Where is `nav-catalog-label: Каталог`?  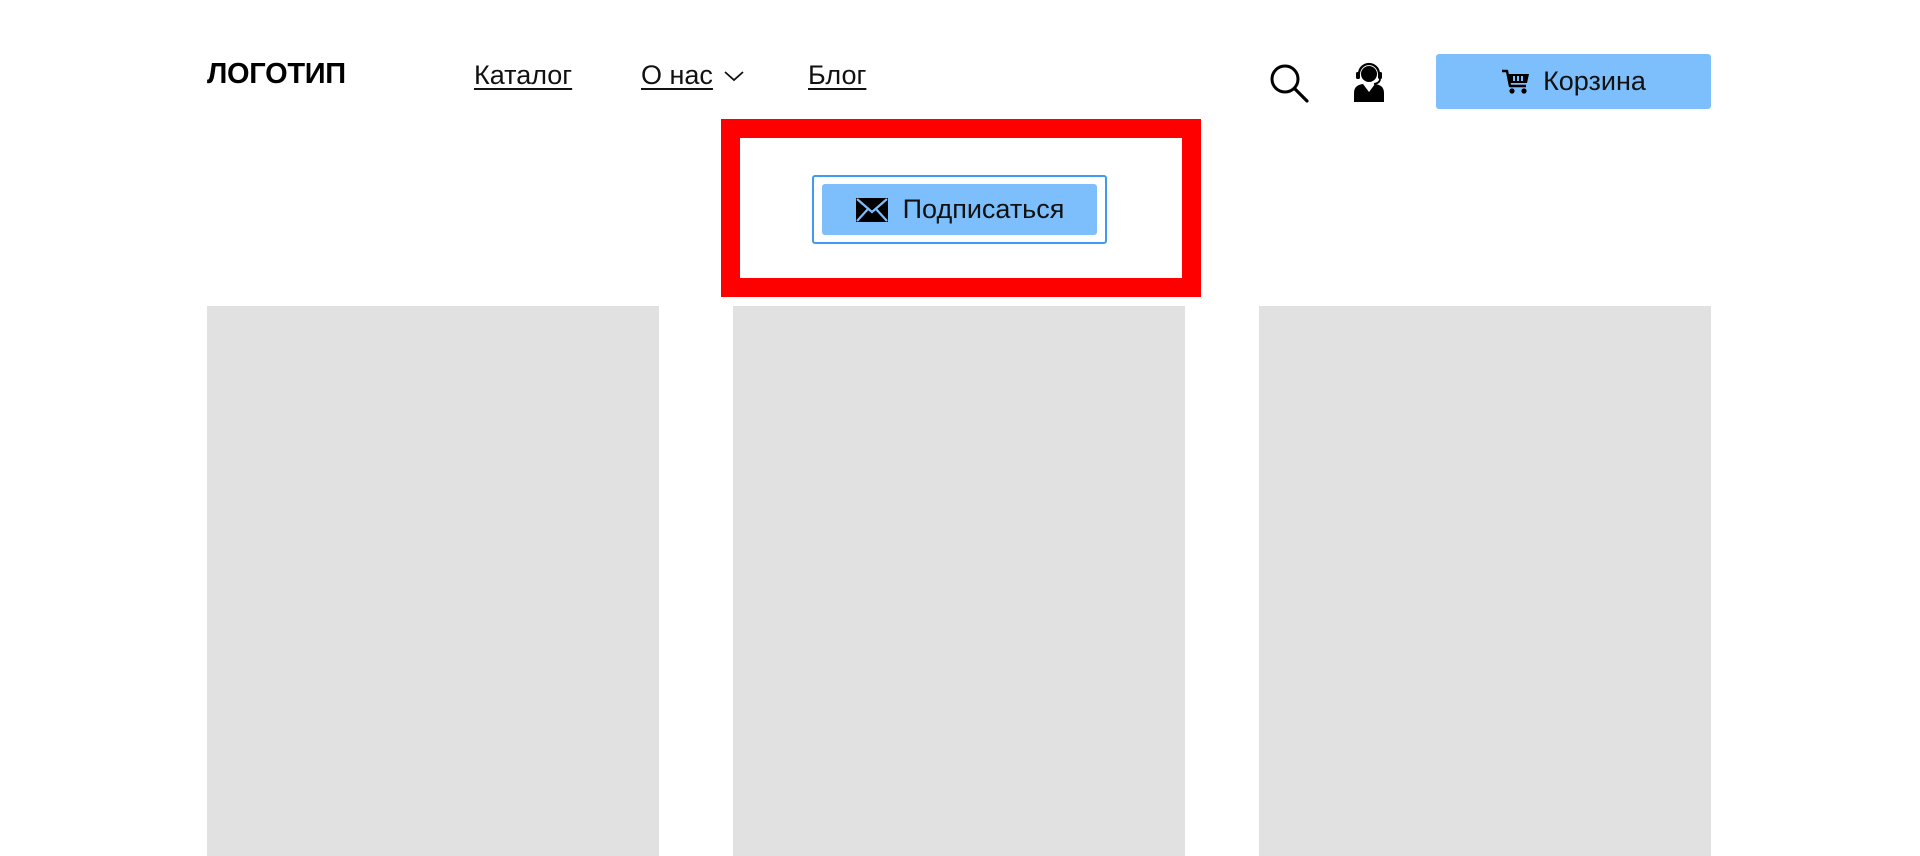
nav-catalog-label: Каталог is located at coordinates (523, 75).